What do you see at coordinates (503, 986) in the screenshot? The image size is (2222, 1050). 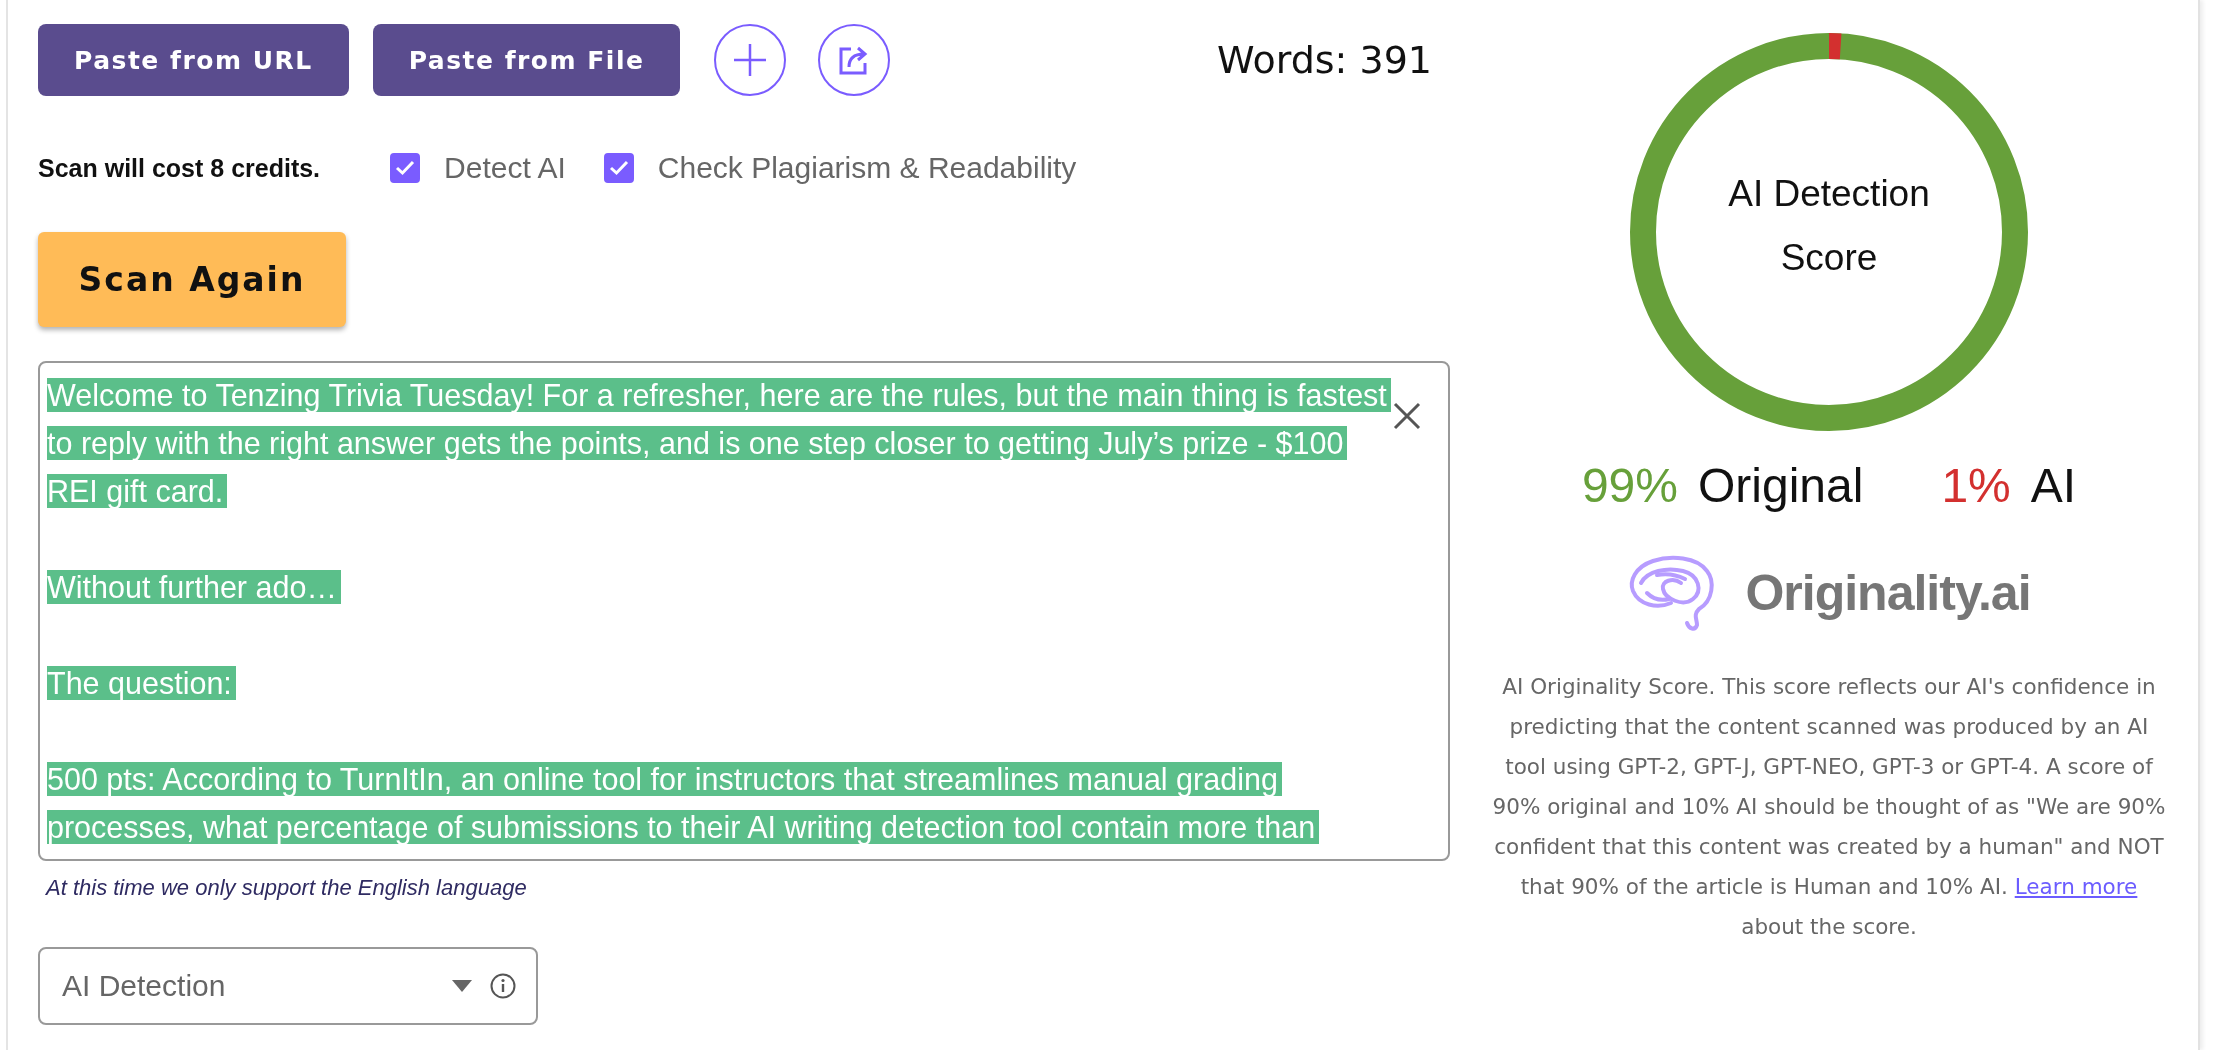 I see `info-icon` at bounding box center [503, 986].